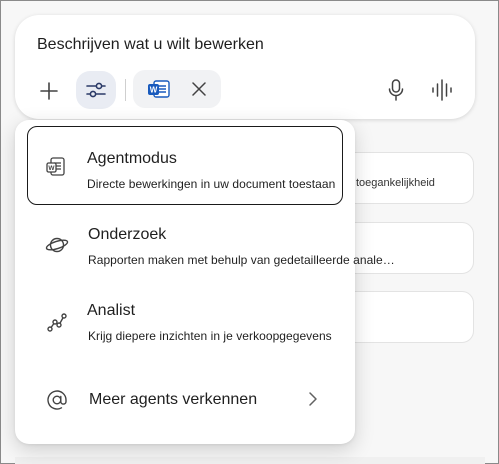 The height and width of the screenshot is (464, 499). I want to click on remove-agent-button, so click(199, 89).